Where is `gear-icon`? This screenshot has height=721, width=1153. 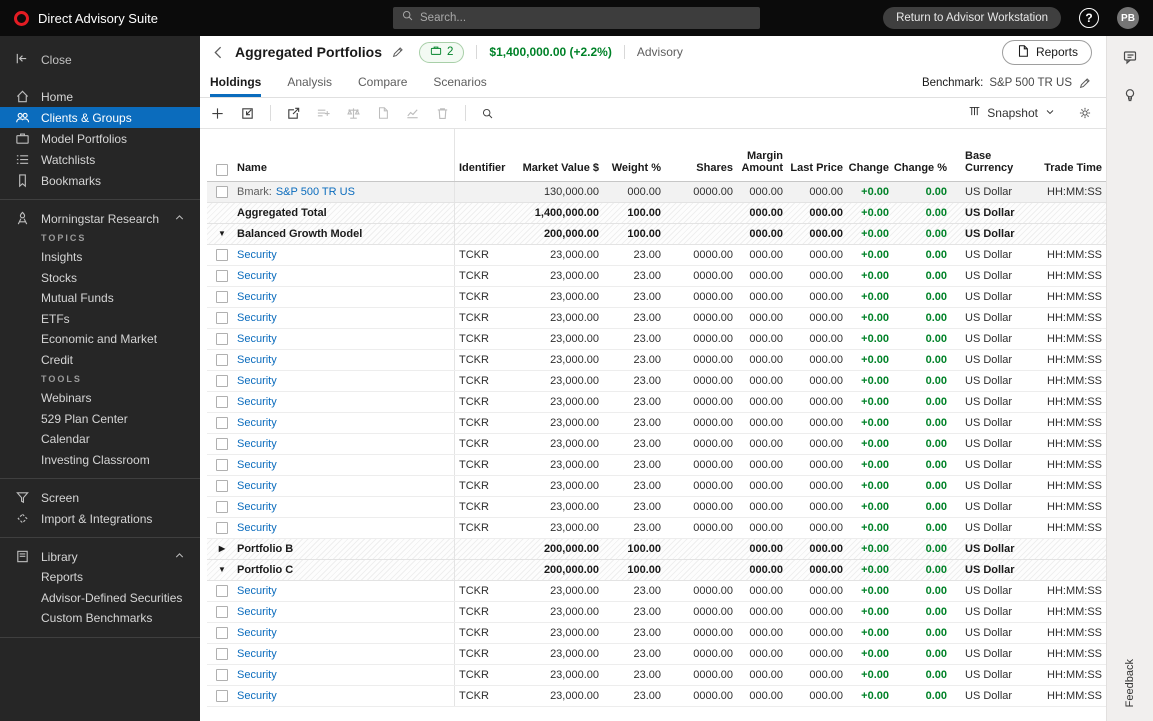
gear-icon is located at coordinates (1085, 113).